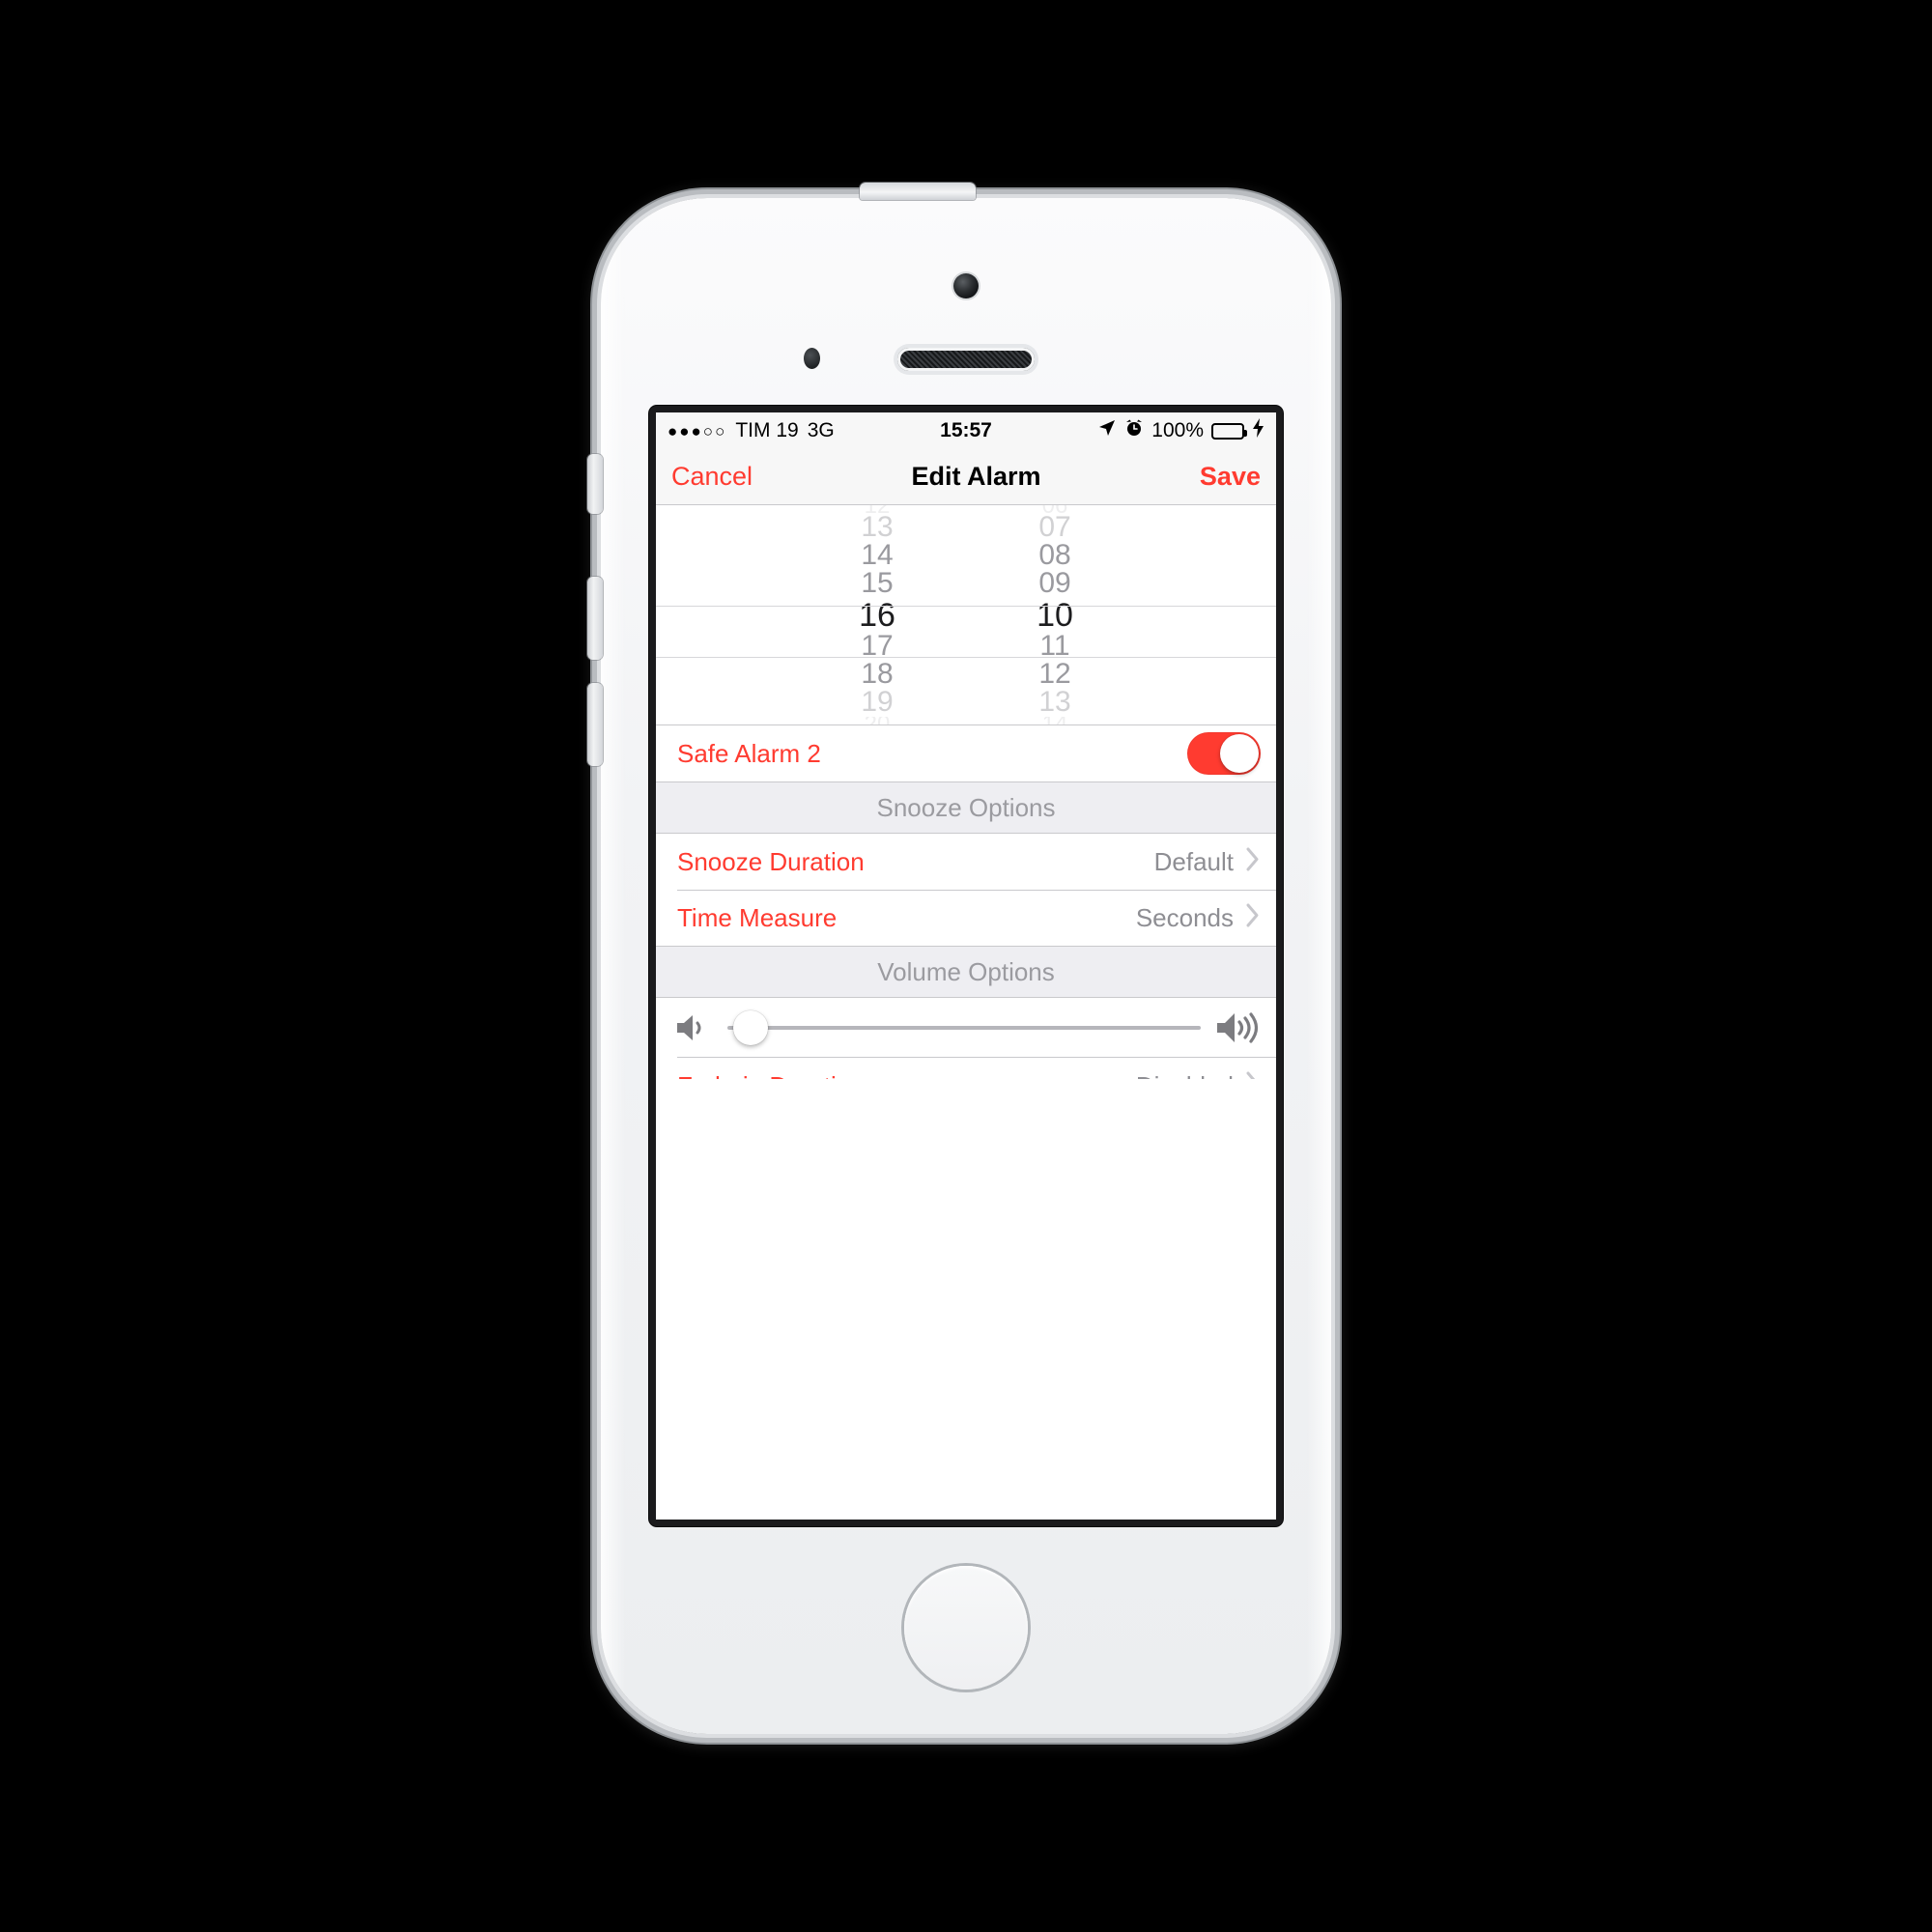 Image resolution: width=1932 pixels, height=1932 pixels. What do you see at coordinates (966, 285) in the screenshot?
I see `front-camera-icon` at bounding box center [966, 285].